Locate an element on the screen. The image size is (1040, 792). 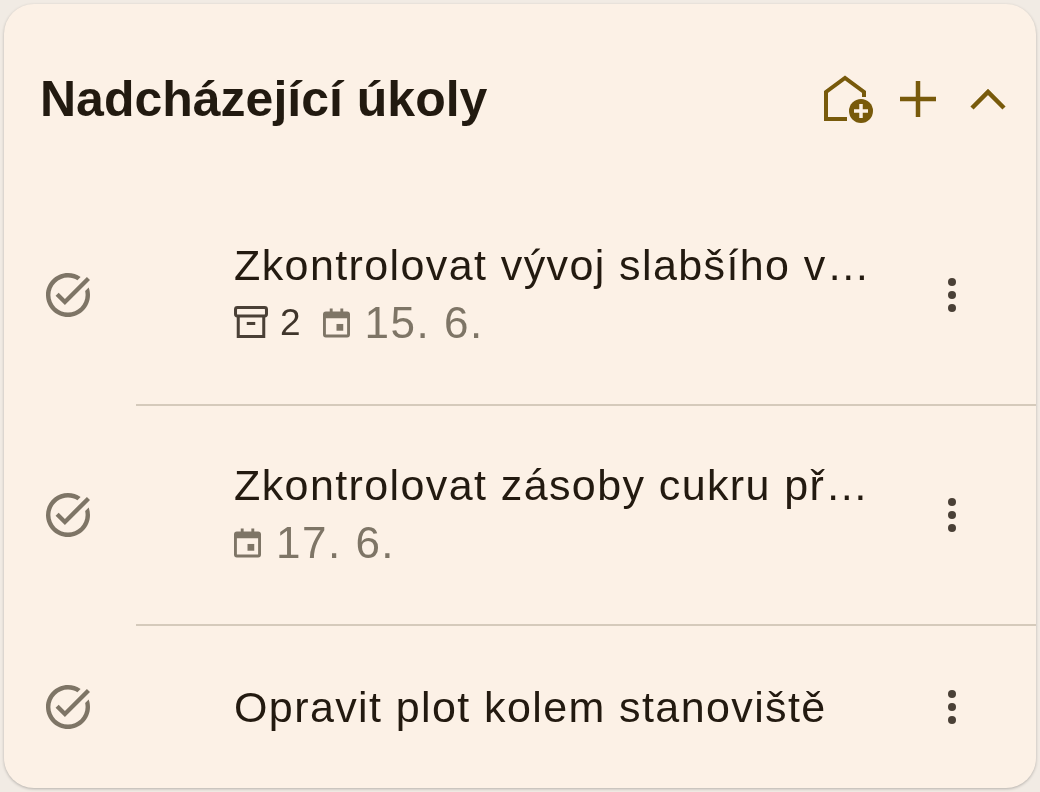
plus-icon is located at coordinates (918, 99).